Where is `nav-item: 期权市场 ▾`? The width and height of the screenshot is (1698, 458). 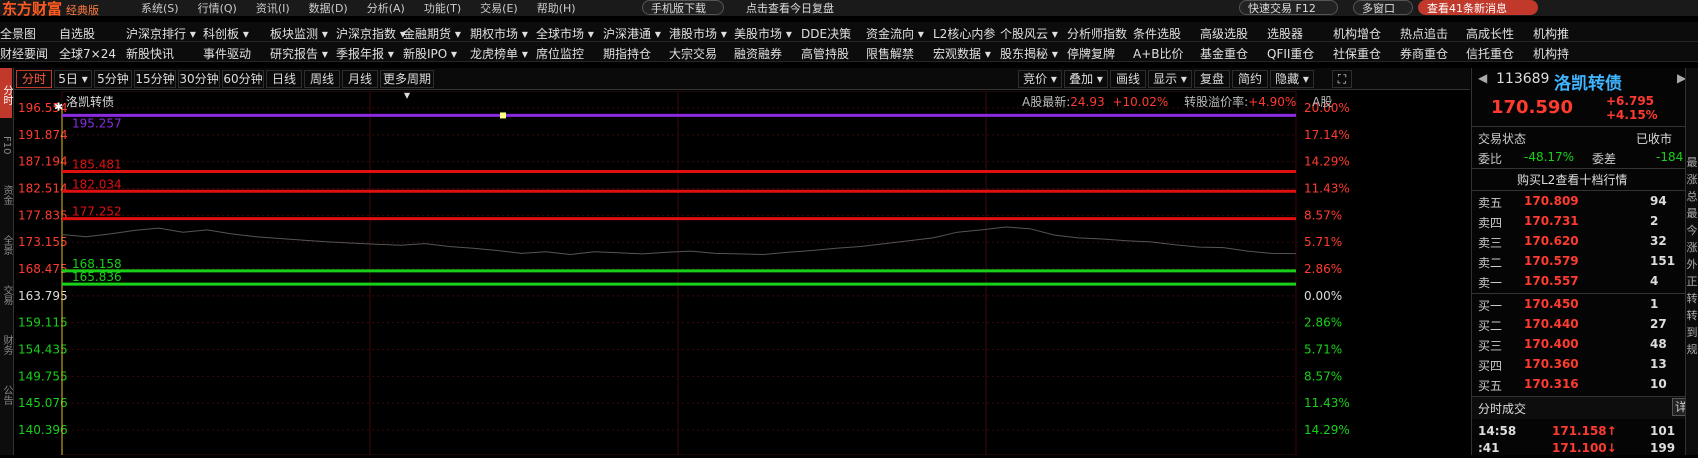 nav-item: 期权市场 ▾ is located at coordinates (499, 33).